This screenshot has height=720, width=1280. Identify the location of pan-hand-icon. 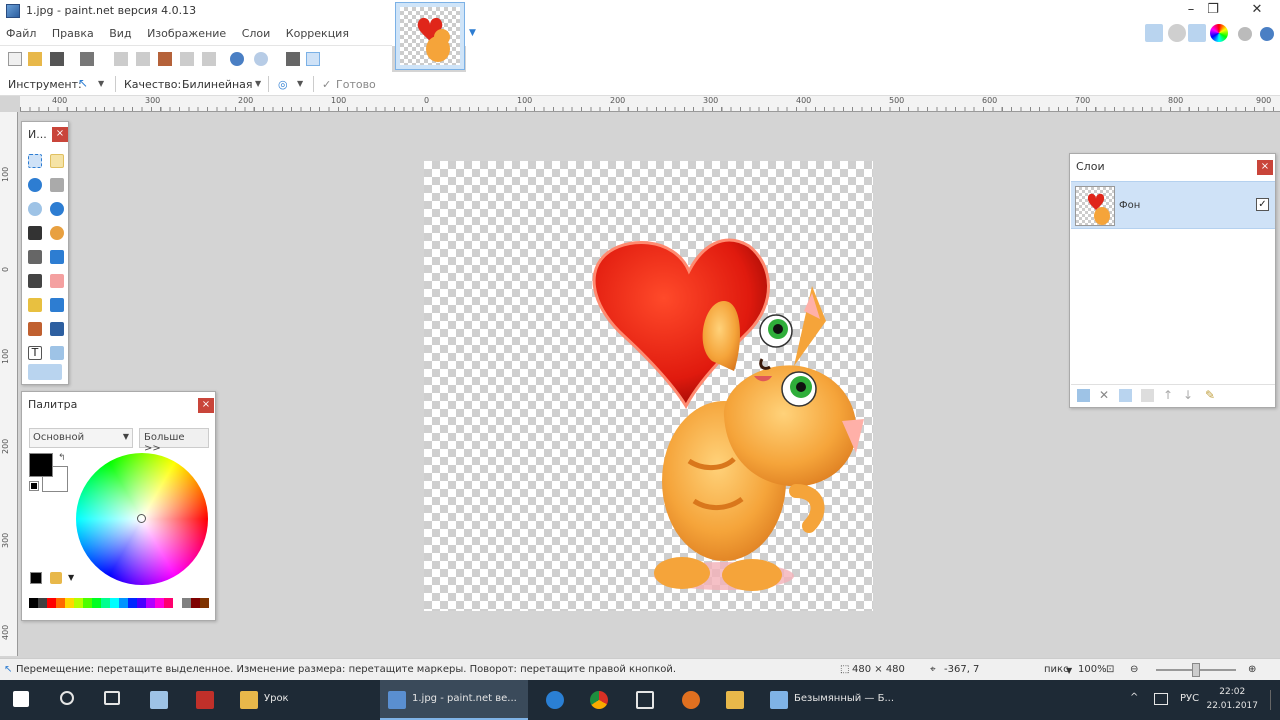
(57, 233).